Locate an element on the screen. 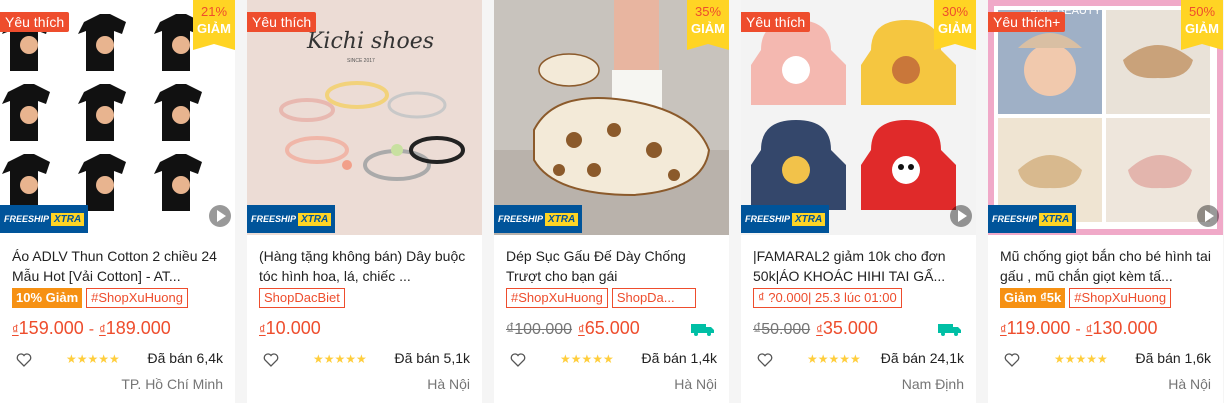 The width and height of the screenshot is (1224, 403). discount-badge: 35% GIẢM is located at coordinates (708, 25).